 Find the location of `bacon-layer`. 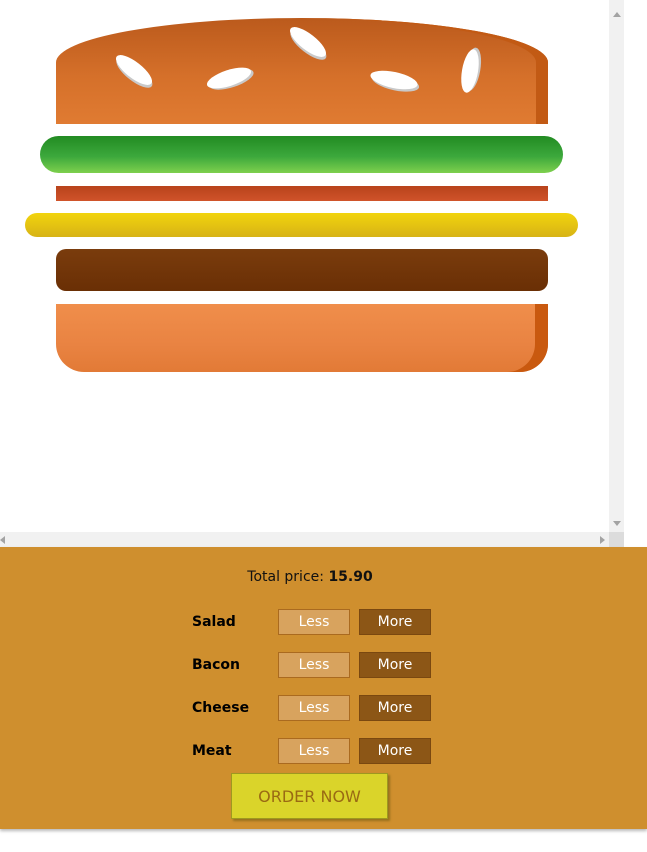

bacon-layer is located at coordinates (302, 193).